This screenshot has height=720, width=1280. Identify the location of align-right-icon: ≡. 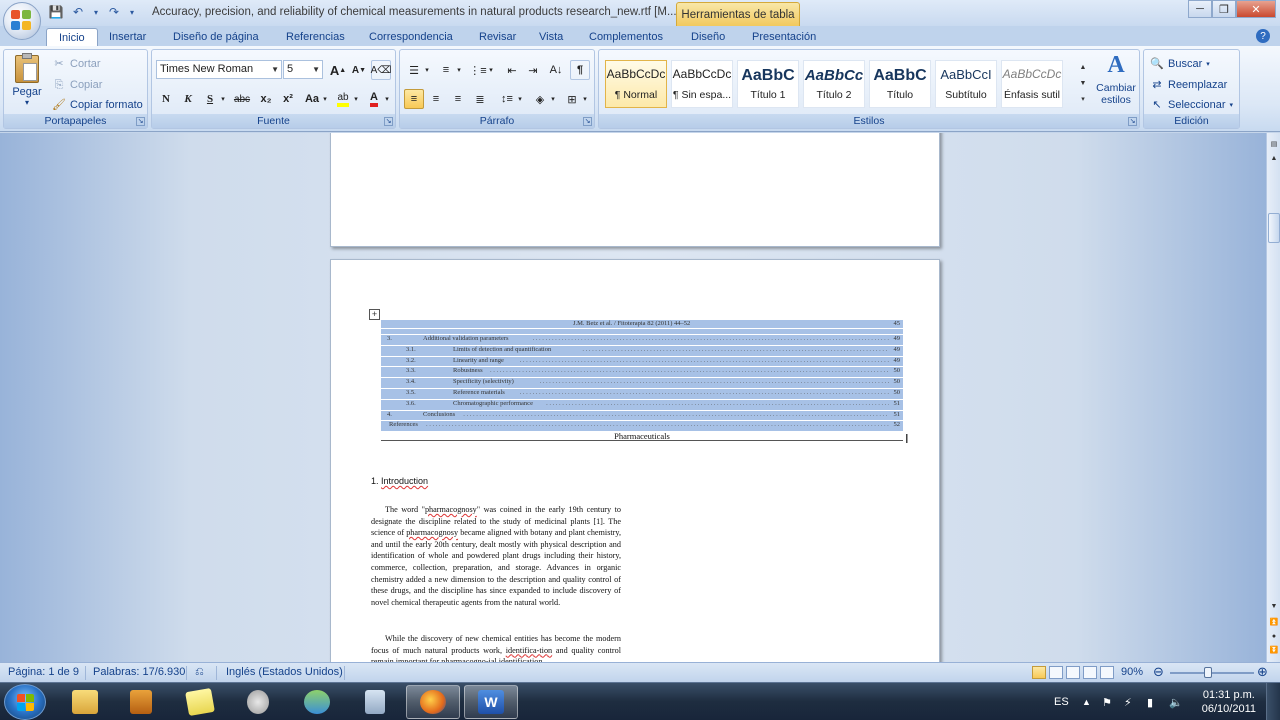
(458, 99).